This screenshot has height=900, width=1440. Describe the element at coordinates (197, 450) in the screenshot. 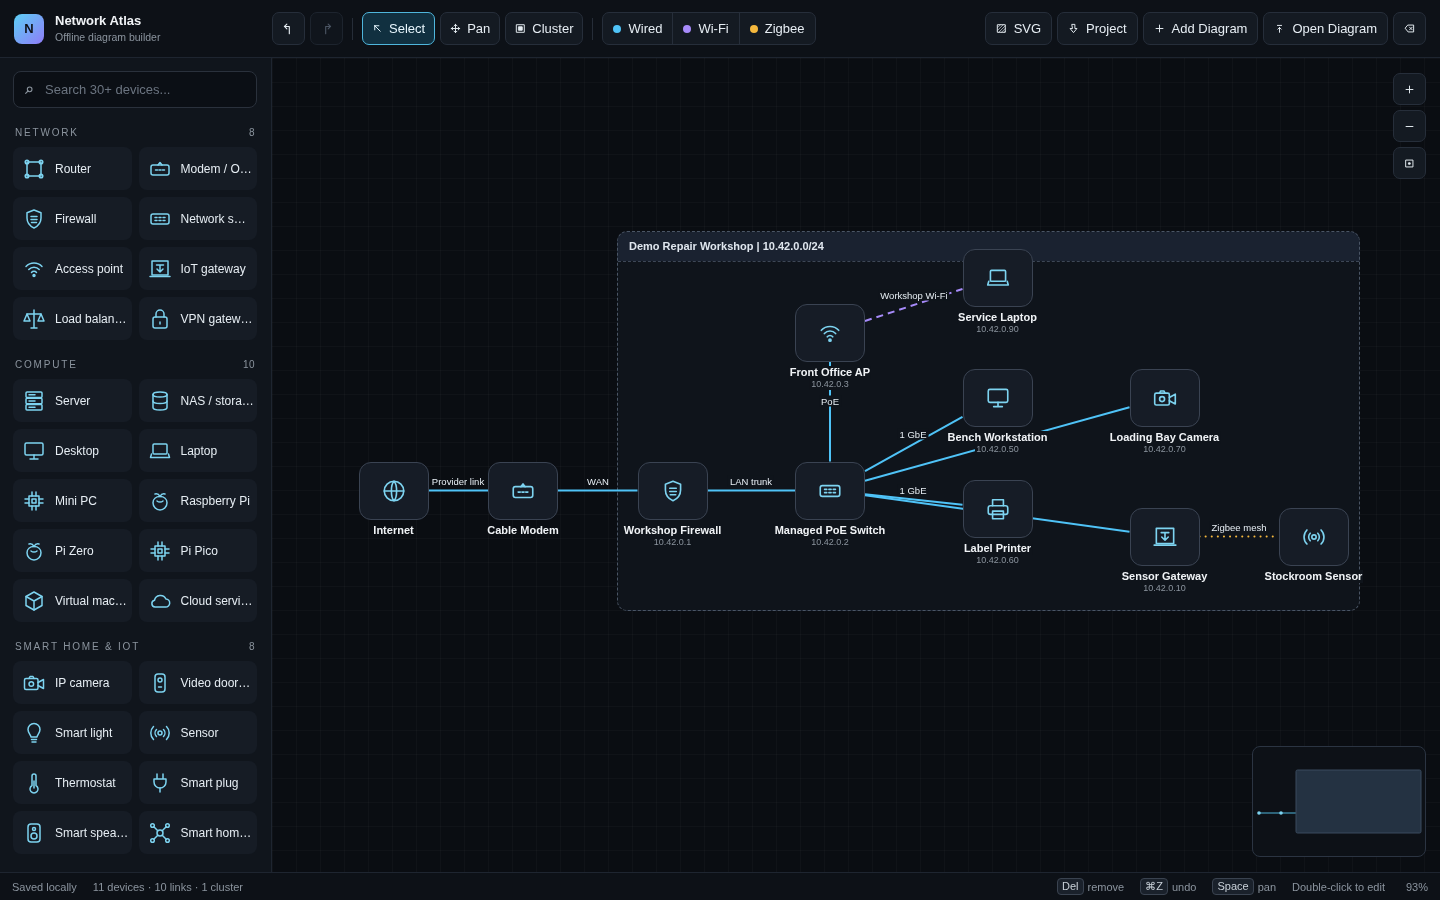

I see `palette-item: Laptop` at that location.